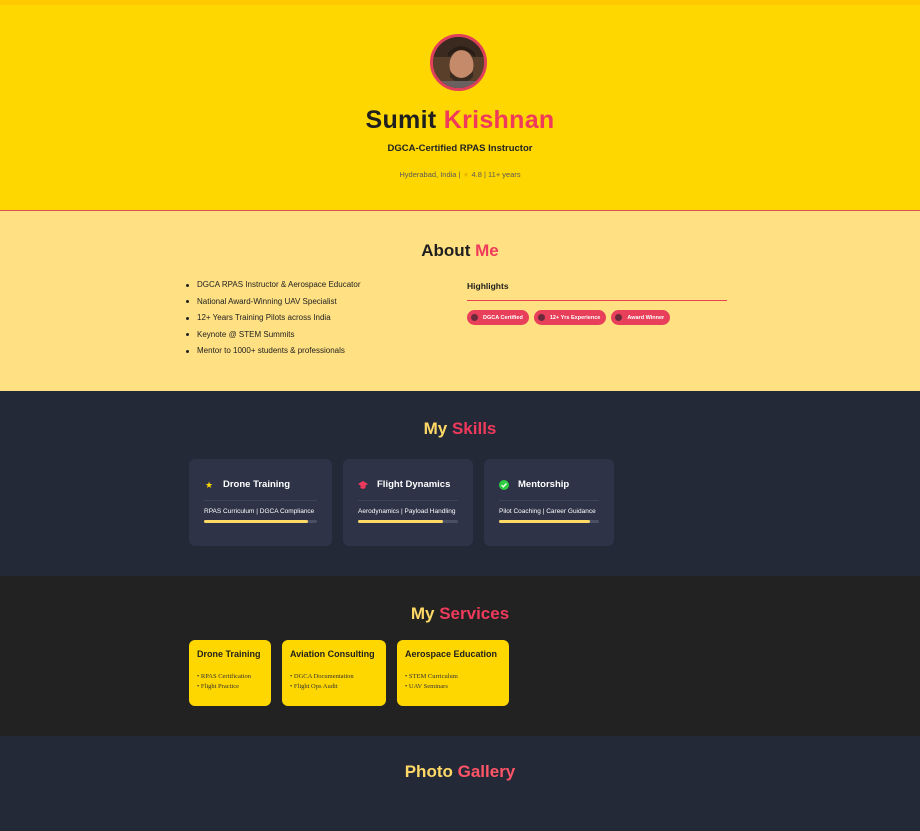  Describe the element at coordinates (218, 686) in the screenshot. I see `service-item: • Flight Practice` at that location.